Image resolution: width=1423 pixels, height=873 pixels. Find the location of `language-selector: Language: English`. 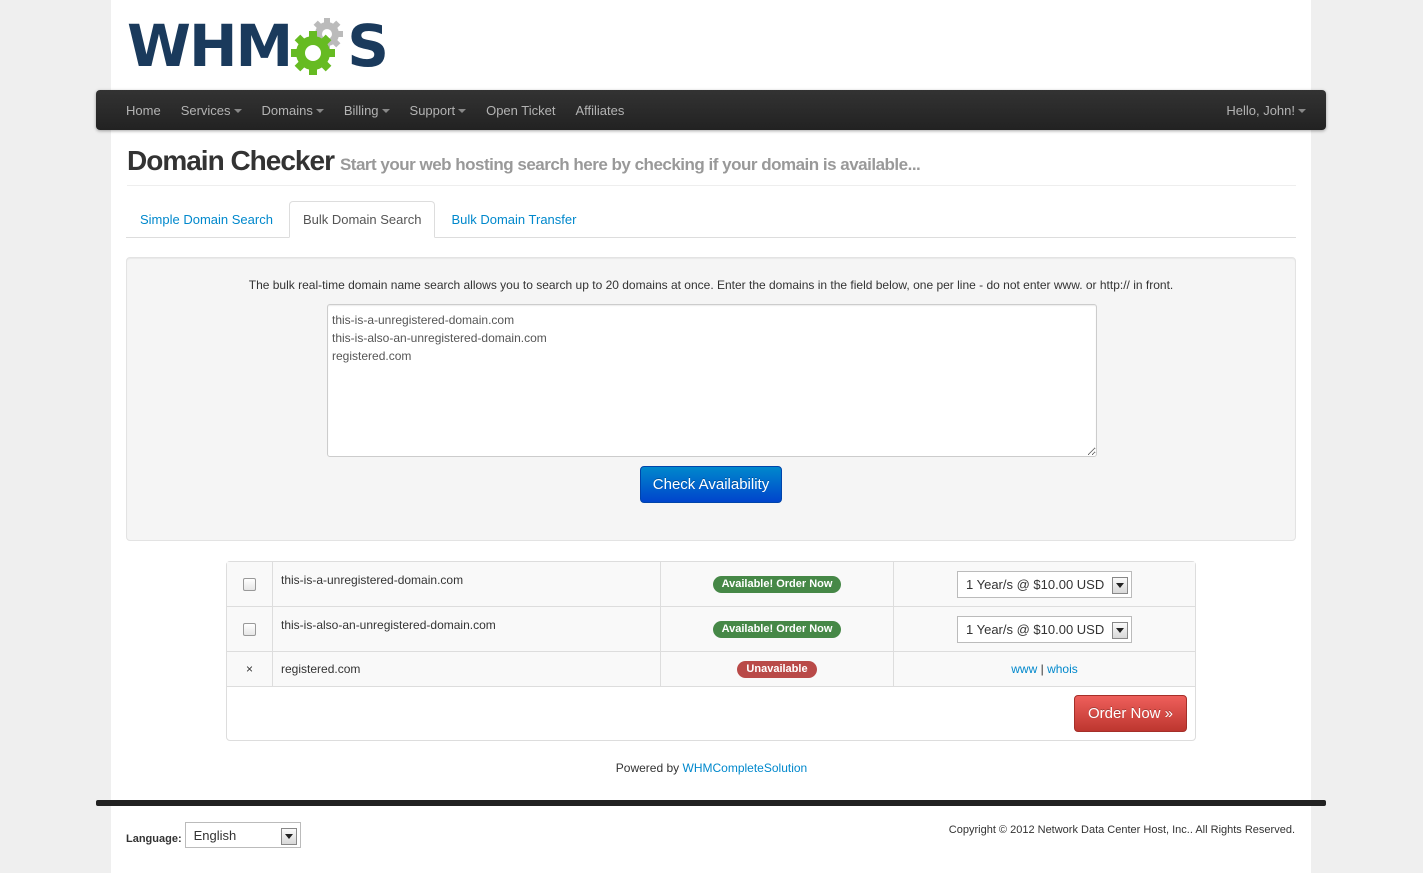

language-selector: Language: English is located at coordinates (213, 835).